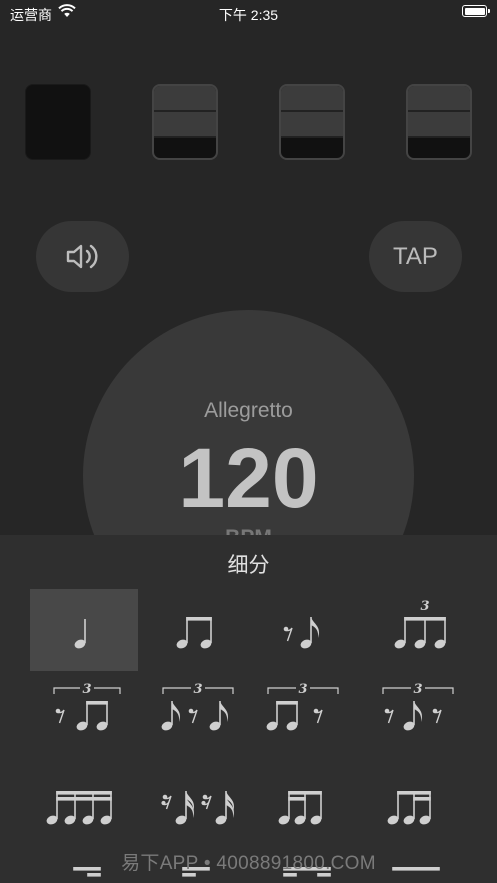 This screenshot has width=497, height=883. What do you see at coordinates (194, 633) in the screenshot?
I see `two-eighths-icon` at bounding box center [194, 633].